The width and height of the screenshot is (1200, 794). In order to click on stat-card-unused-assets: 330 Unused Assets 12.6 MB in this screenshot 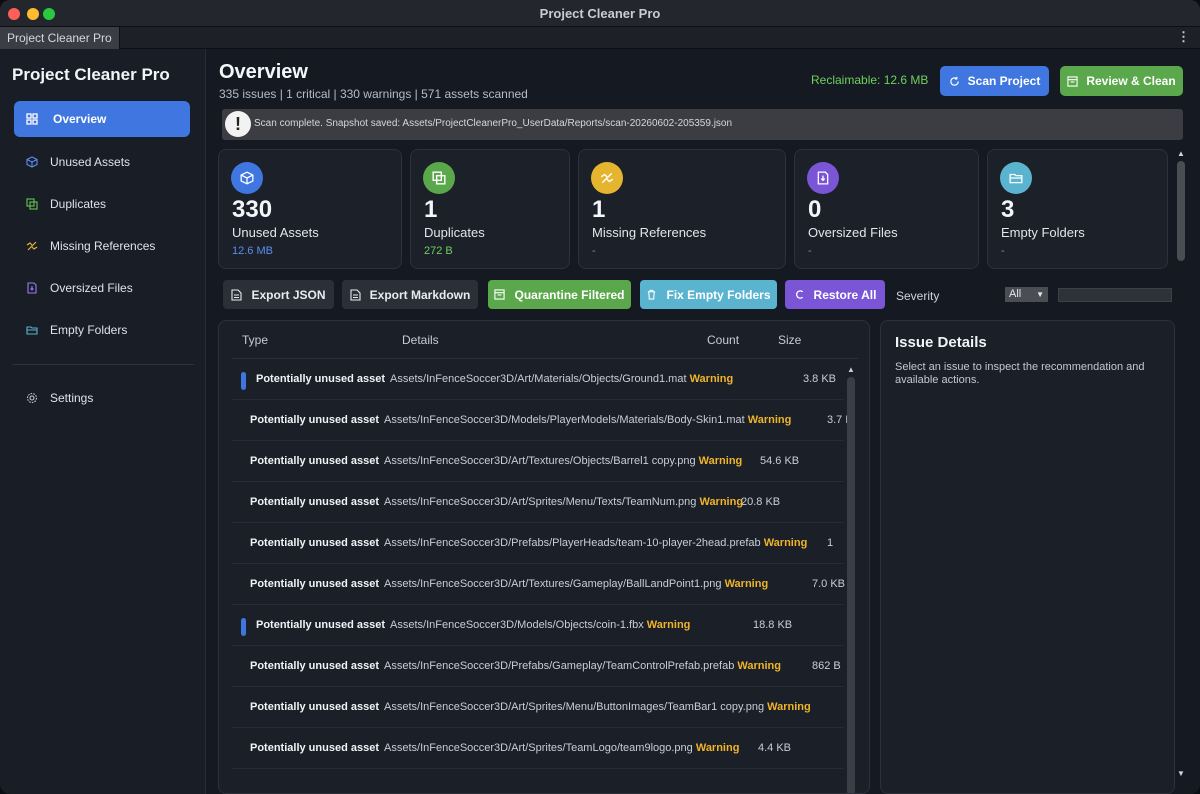, I will do `click(310, 209)`.